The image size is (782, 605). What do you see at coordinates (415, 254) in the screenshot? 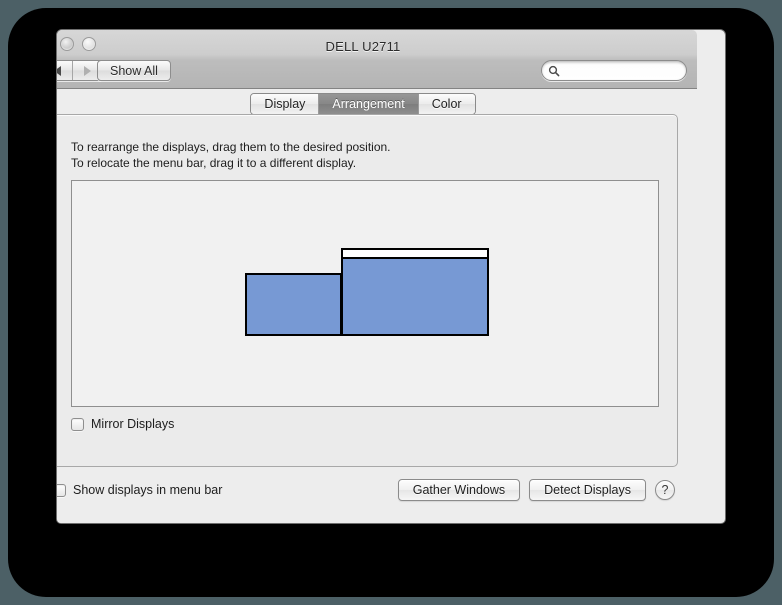
I see `menu-bar-handle` at bounding box center [415, 254].